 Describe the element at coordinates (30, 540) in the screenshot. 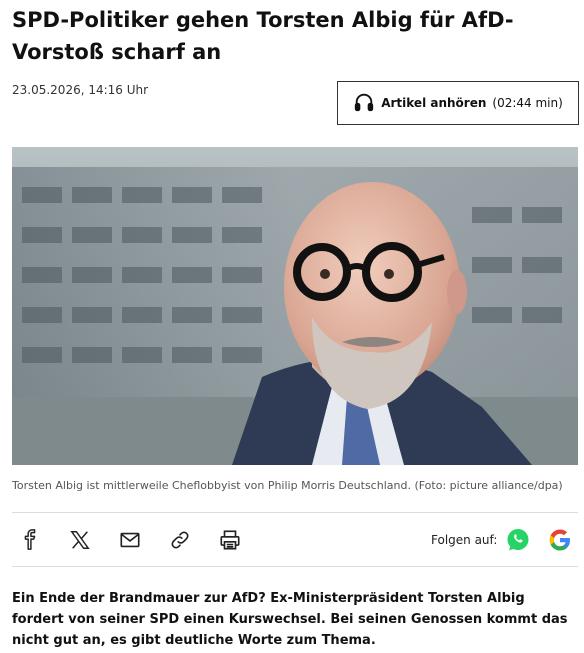

I see `facebook-icon` at that location.